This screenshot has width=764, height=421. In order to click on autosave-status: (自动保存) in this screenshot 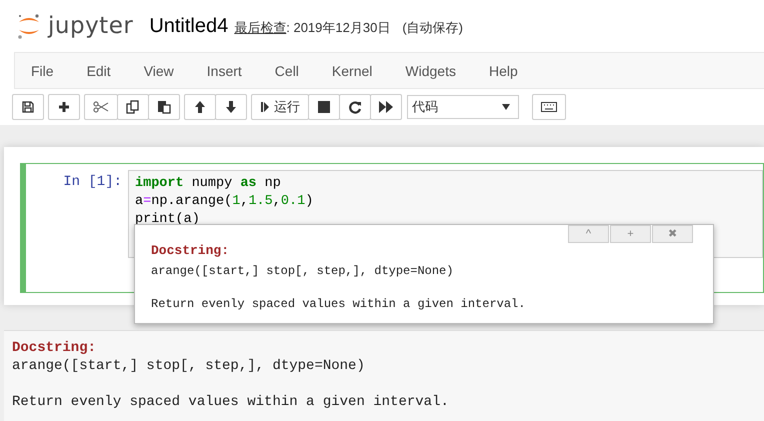, I will do `click(432, 28)`.